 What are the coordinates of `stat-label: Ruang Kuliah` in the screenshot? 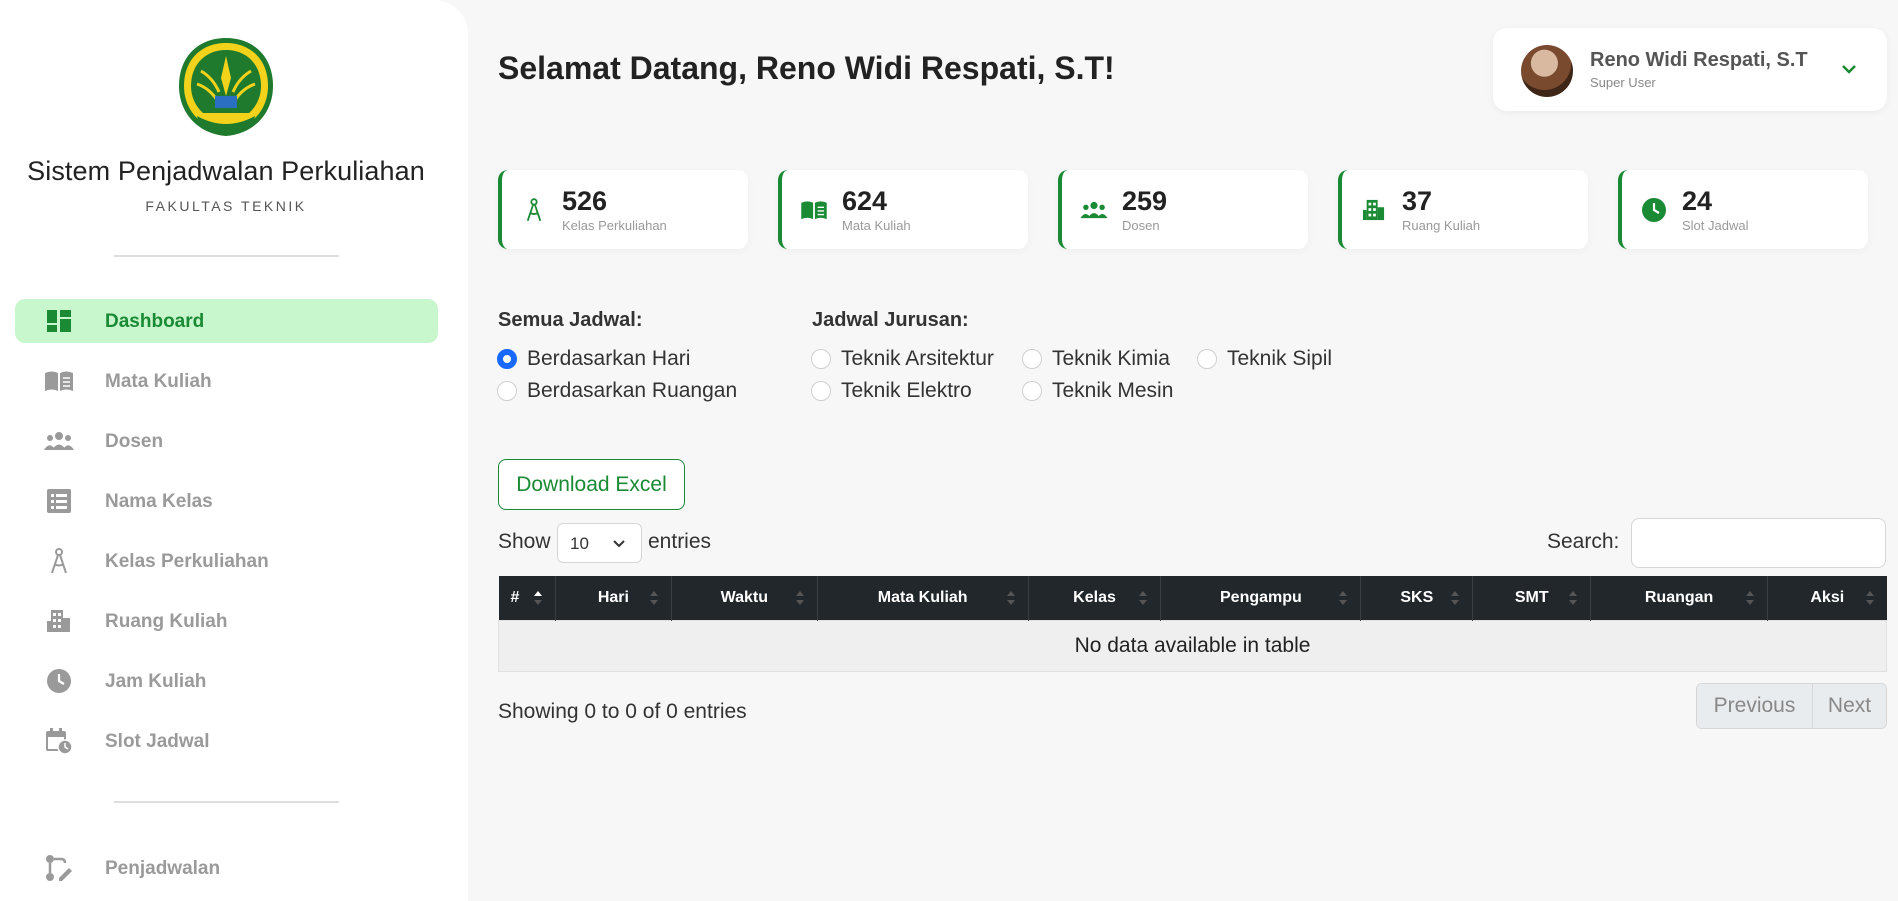 It's located at (1441, 225).